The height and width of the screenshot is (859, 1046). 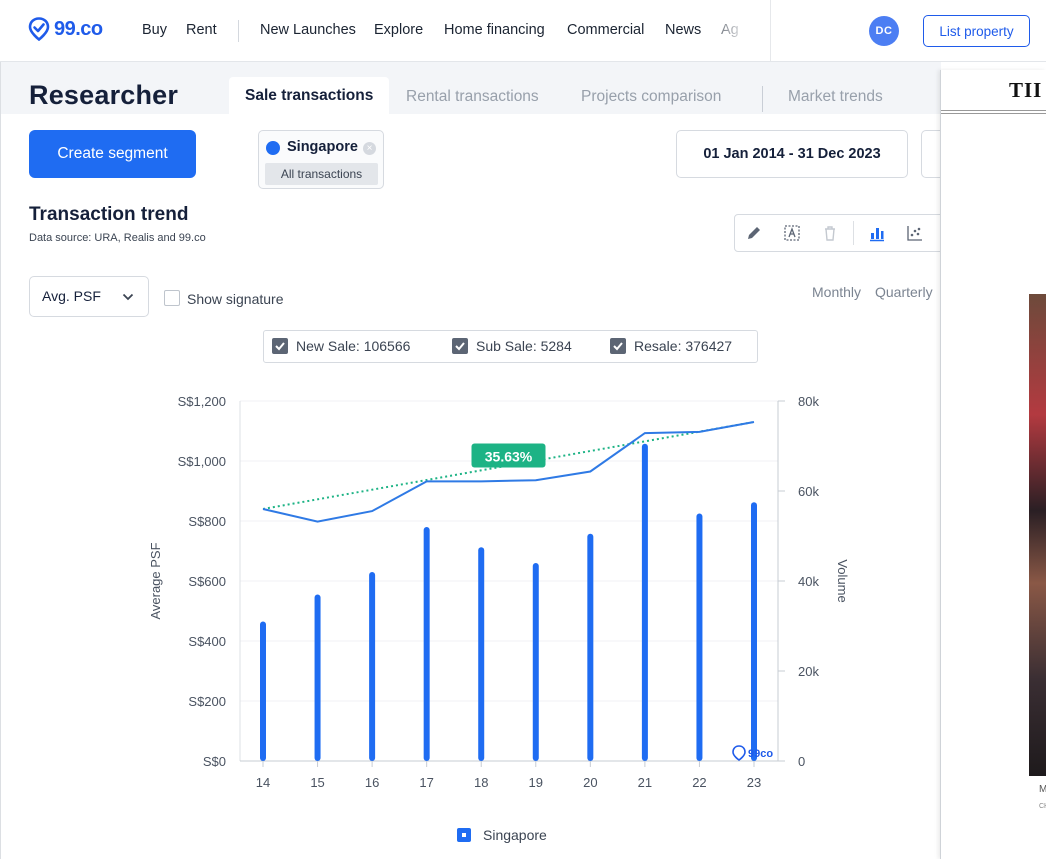 I want to click on x-tick-label: 17, so click(x=426, y=782).